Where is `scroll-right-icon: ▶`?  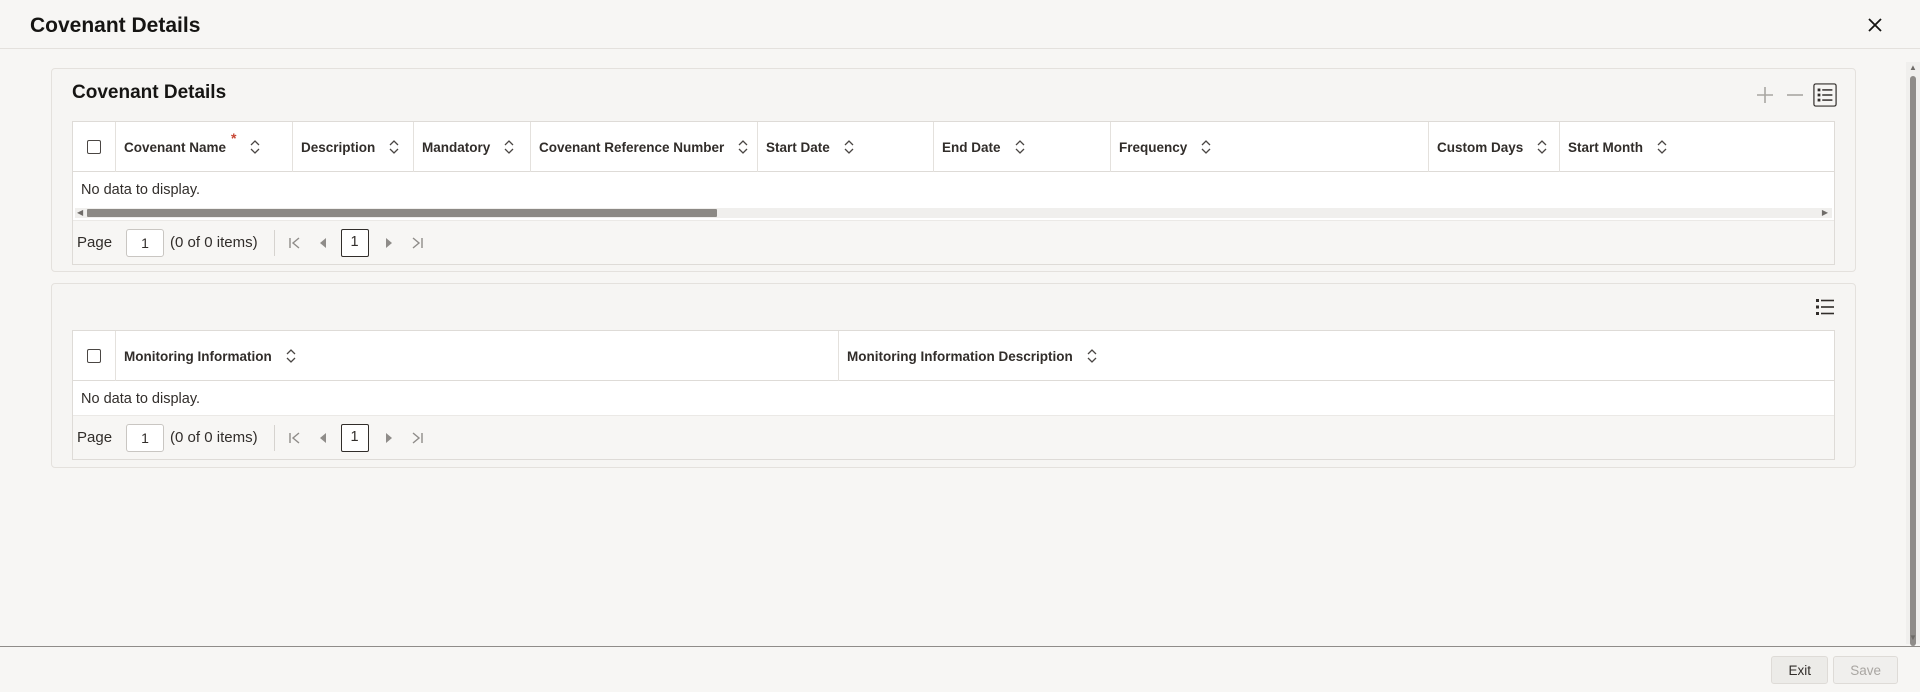 scroll-right-icon: ▶ is located at coordinates (1825, 213).